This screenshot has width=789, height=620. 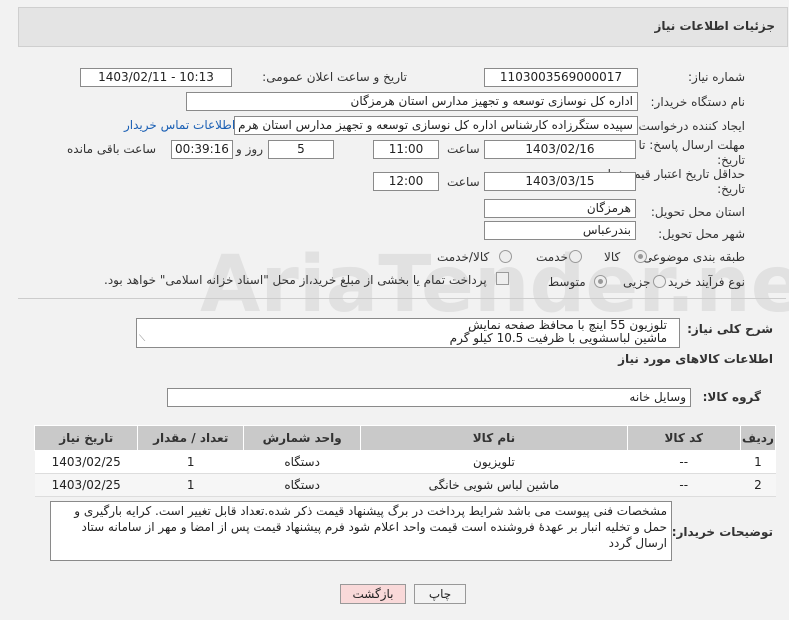 What do you see at coordinates (689, 126) in the screenshot?
I see `creator-label: ایجاد کننده درخواست:` at bounding box center [689, 126].